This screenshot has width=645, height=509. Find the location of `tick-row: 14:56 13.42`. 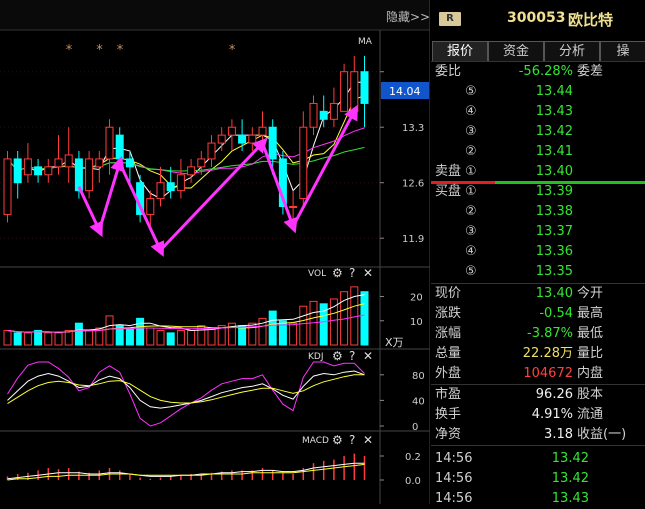

tick-row: 14:56 13.42 is located at coordinates (538, 459).